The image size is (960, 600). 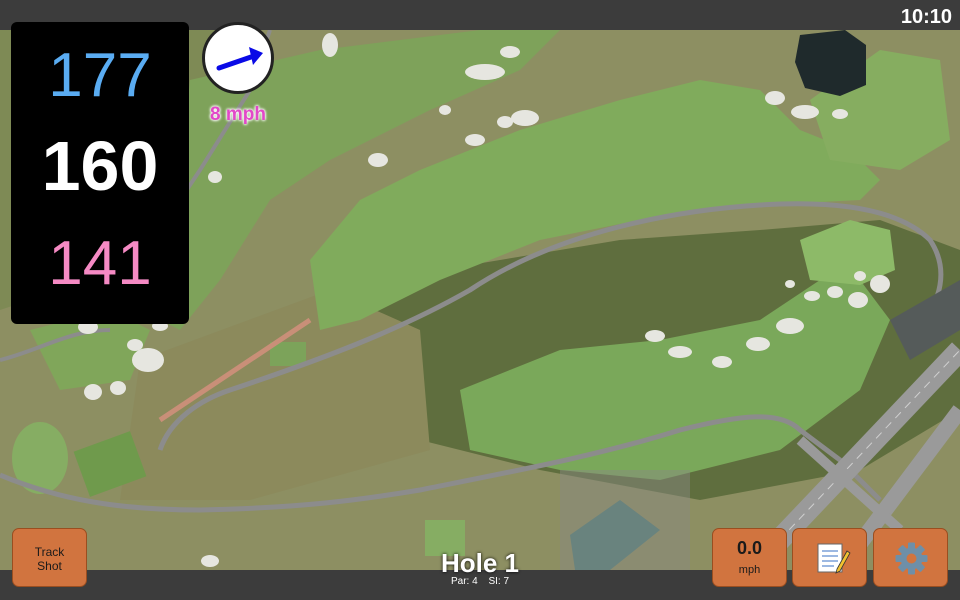 What do you see at coordinates (49, 566) in the screenshot?
I see `track-shot-label-line2: Shot` at bounding box center [49, 566].